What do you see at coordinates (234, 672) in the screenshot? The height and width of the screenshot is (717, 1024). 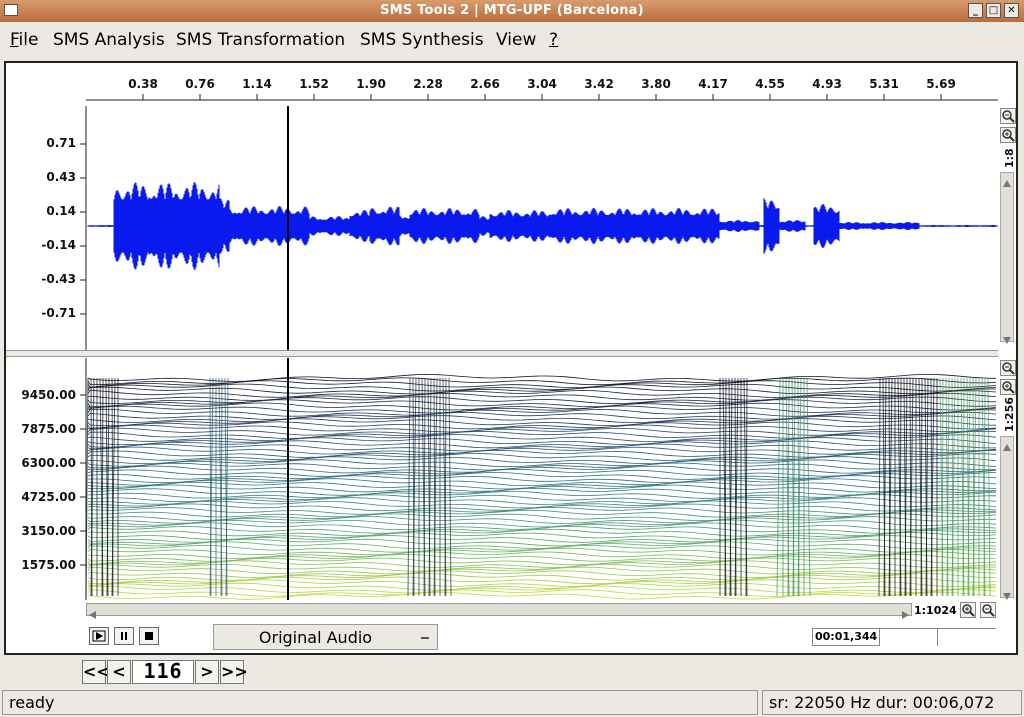 I see `last-frame-button: >>` at bounding box center [234, 672].